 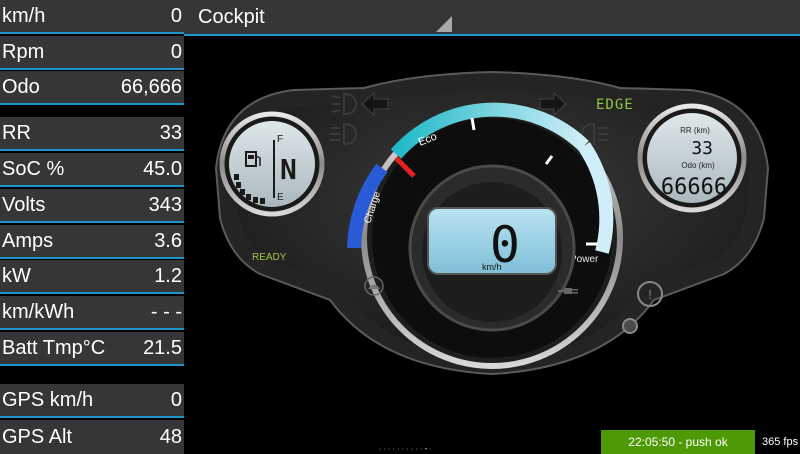 I want to click on readout-kmkwh: km/kWh - - -, so click(x=92, y=313).